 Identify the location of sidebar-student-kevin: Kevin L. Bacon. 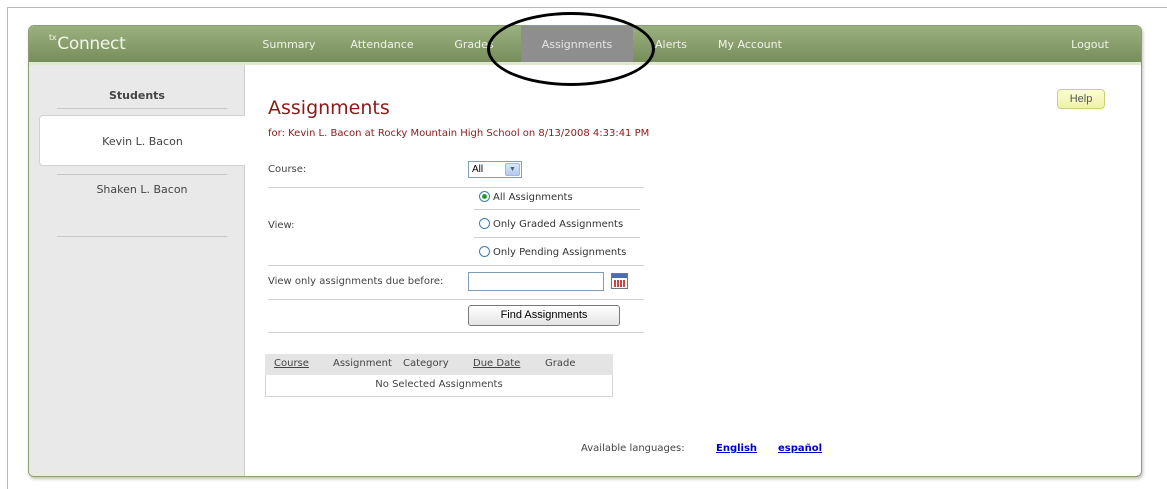
(142, 140).